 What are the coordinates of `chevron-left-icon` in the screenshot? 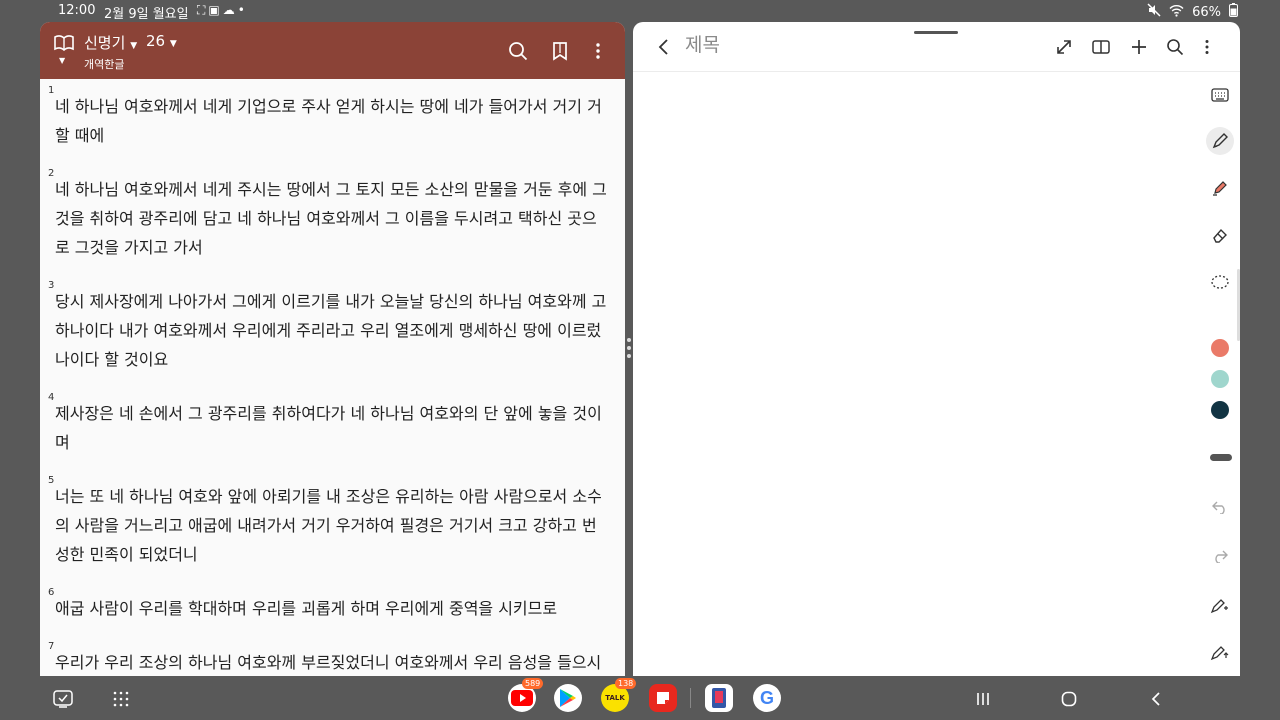 It's located at (663, 47).